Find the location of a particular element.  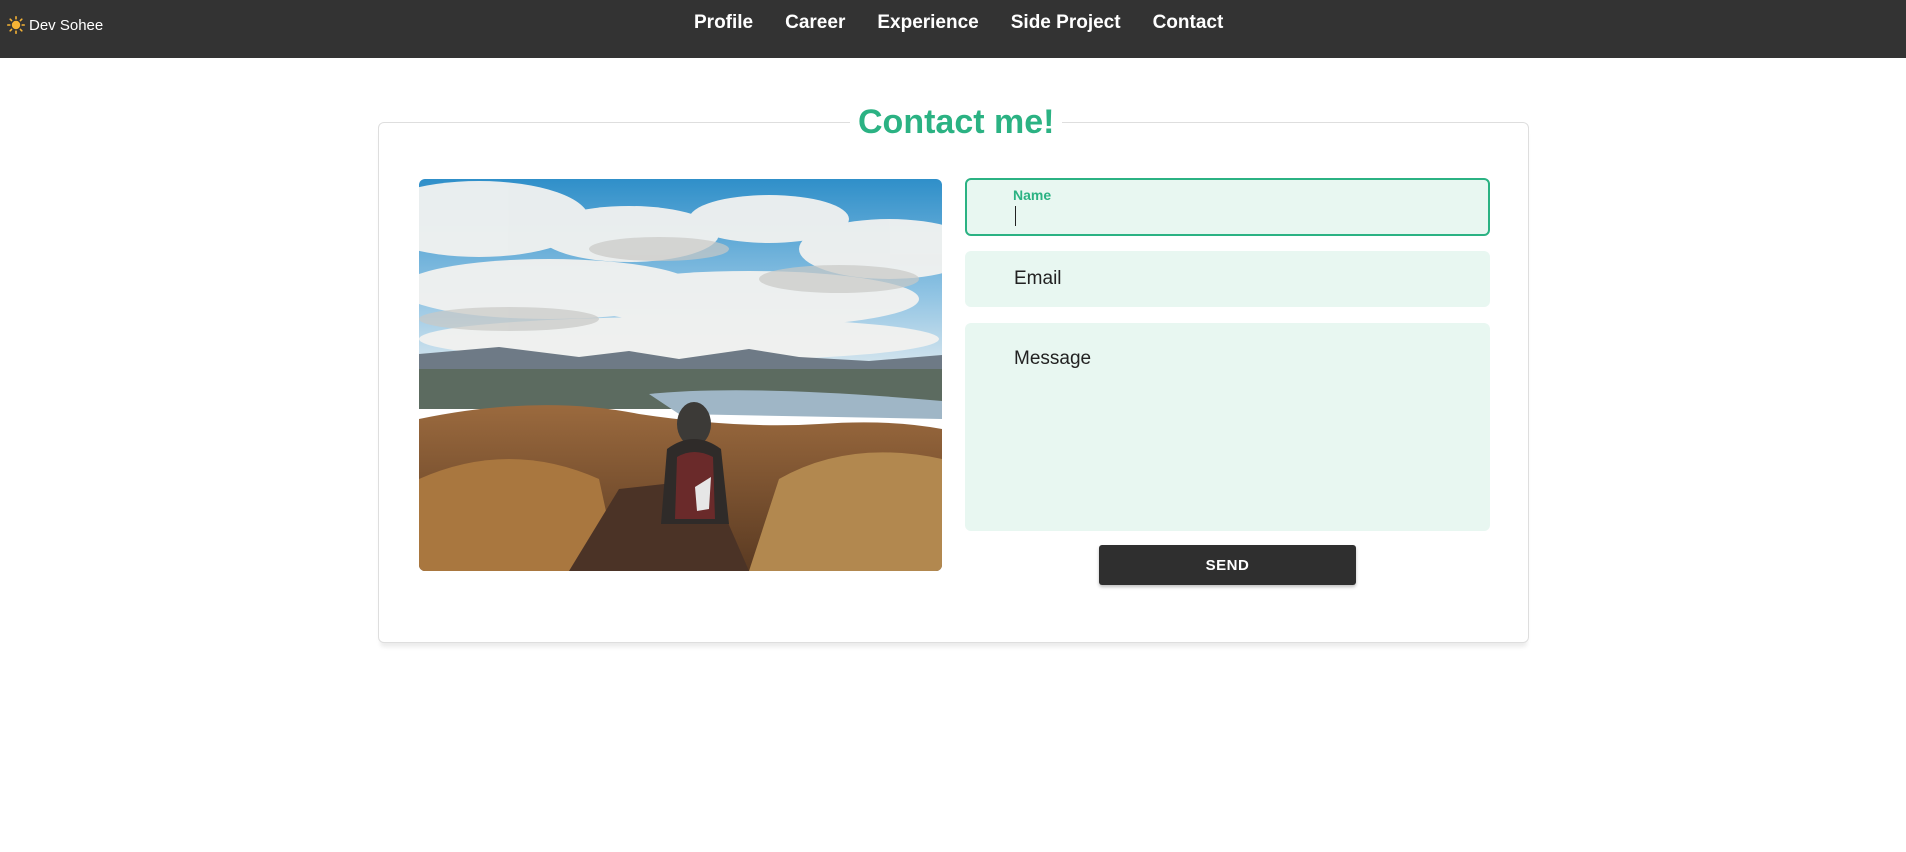

message-field: Message is located at coordinates (1227, 427).